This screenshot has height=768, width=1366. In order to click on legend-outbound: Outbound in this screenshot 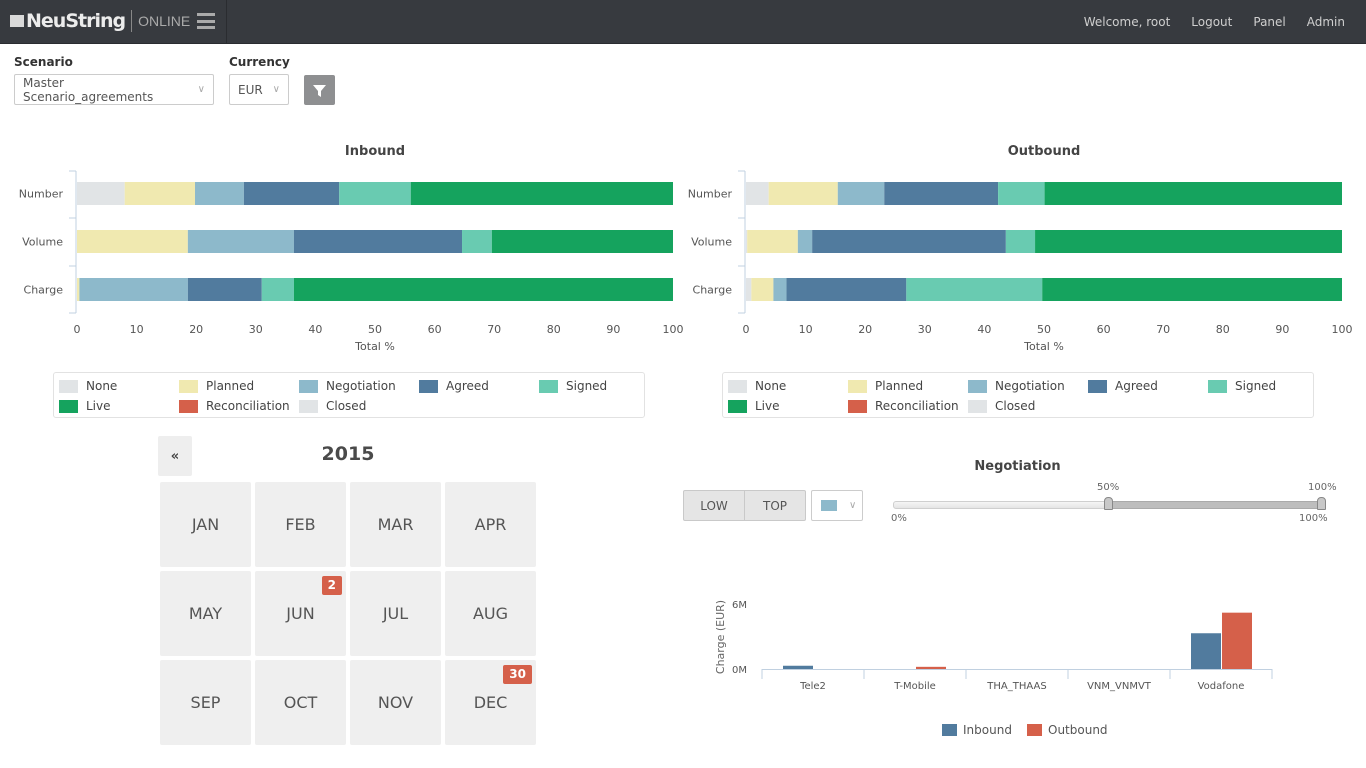, I will do `click(1067, 730)`.